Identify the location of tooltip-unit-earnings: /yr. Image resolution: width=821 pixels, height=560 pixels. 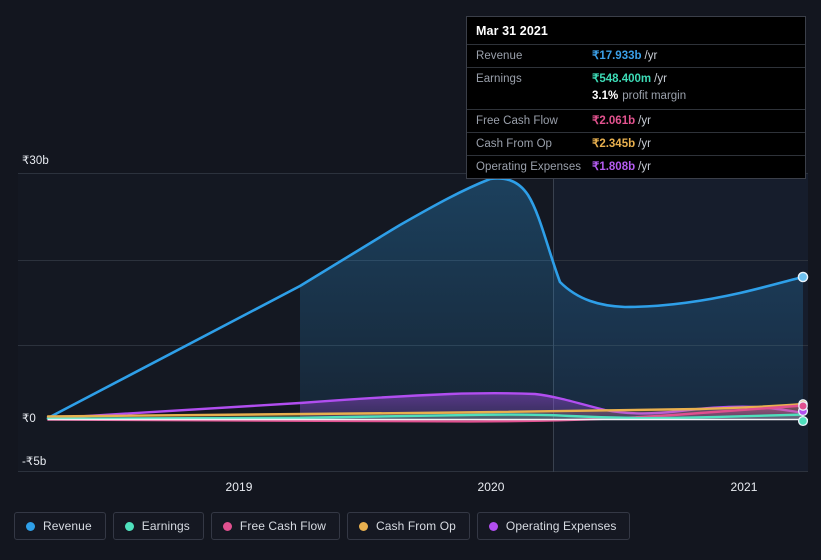
(660, 79).